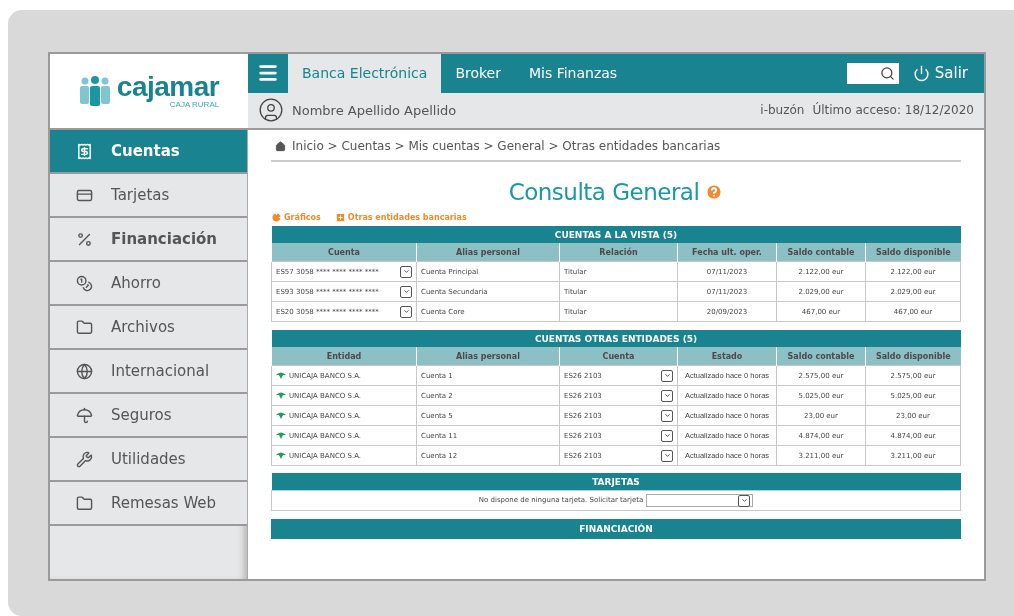 The height and width of the screenshot is (616, 1014). Describe the element at coordinates (887, 73) in the screenshot. I see `search-icon` at that location.